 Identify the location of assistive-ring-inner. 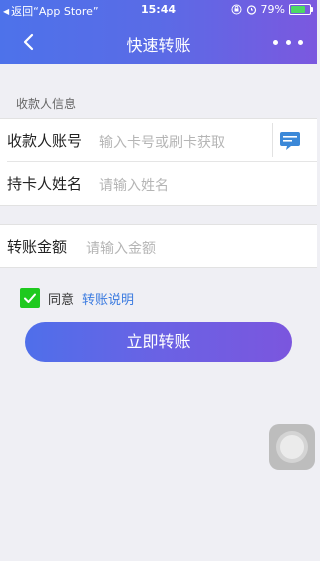
(292, 447).